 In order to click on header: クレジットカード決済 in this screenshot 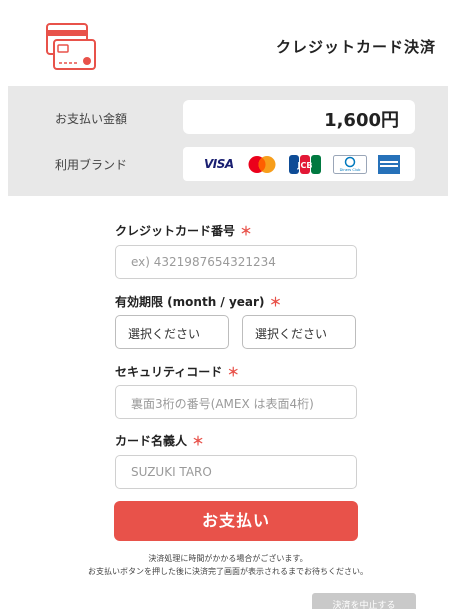, I will do `click(228, 42)`.